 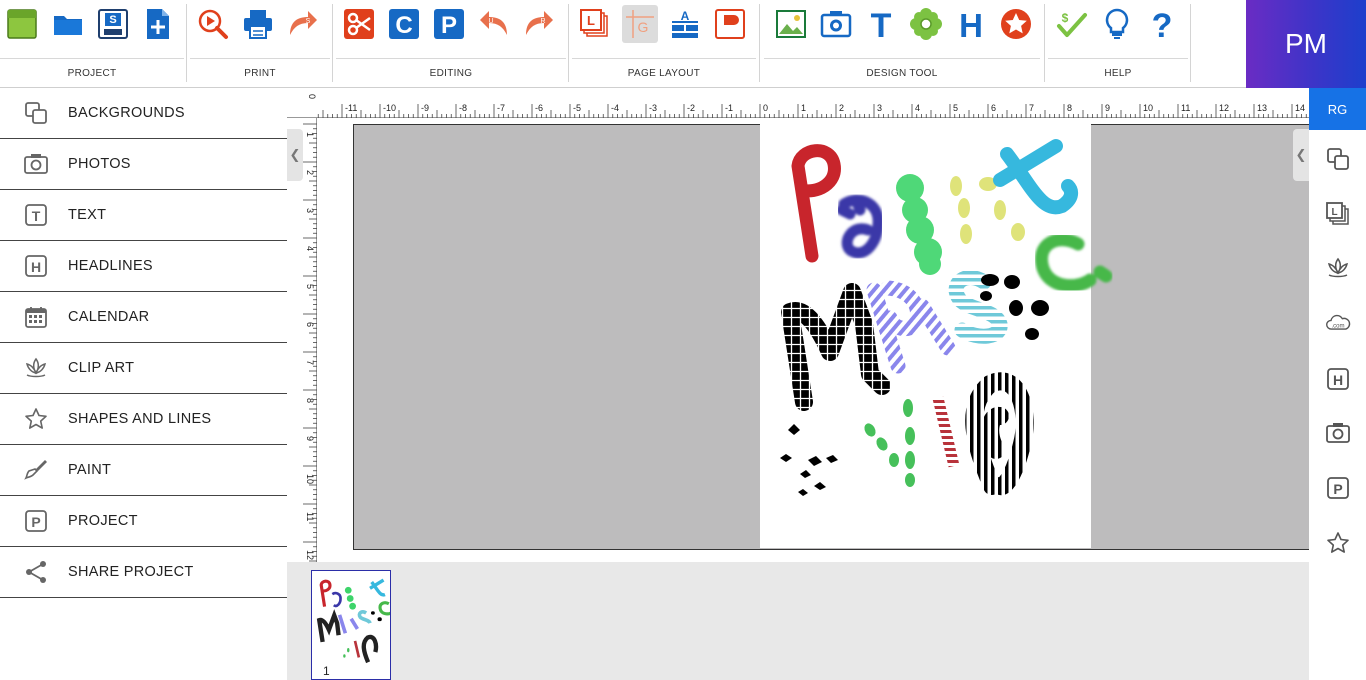 I want to click on sidebar-item-label: PROJECT, so click(x=103, y=521).